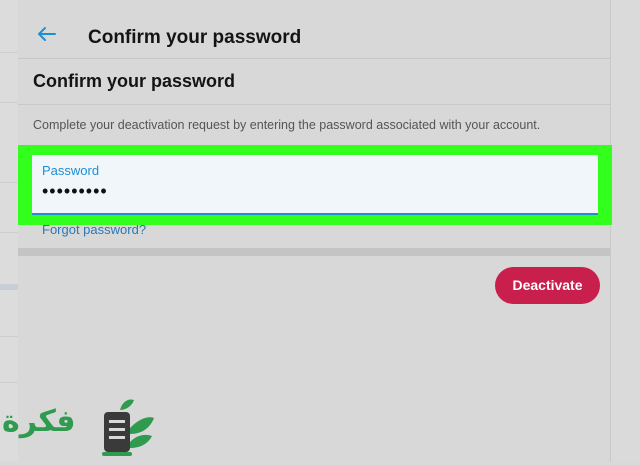  Describe the element at coordinates (134, 81) in the screenshot. I see `section-title: Confirm your password` at that location.